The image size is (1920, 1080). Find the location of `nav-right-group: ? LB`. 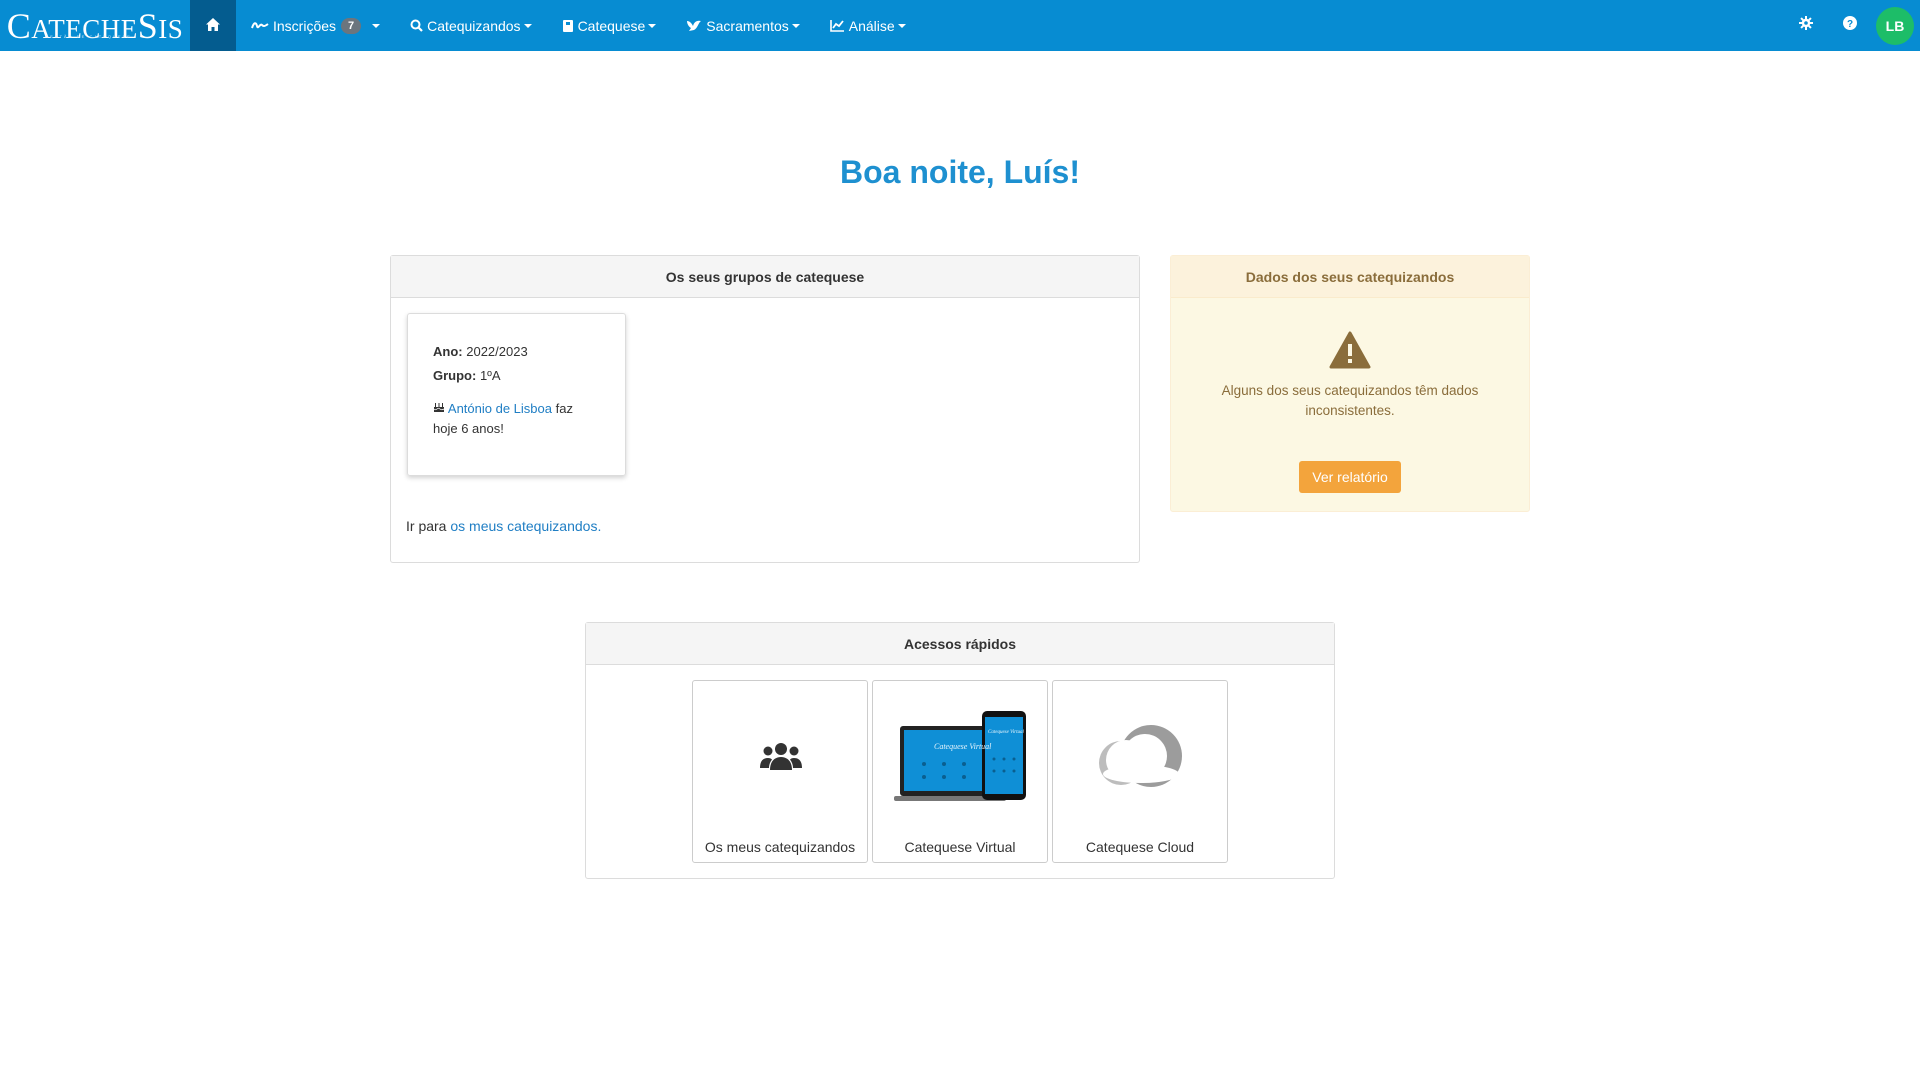

nav-right-group: ? LB is located at coordinates (1852, 25).